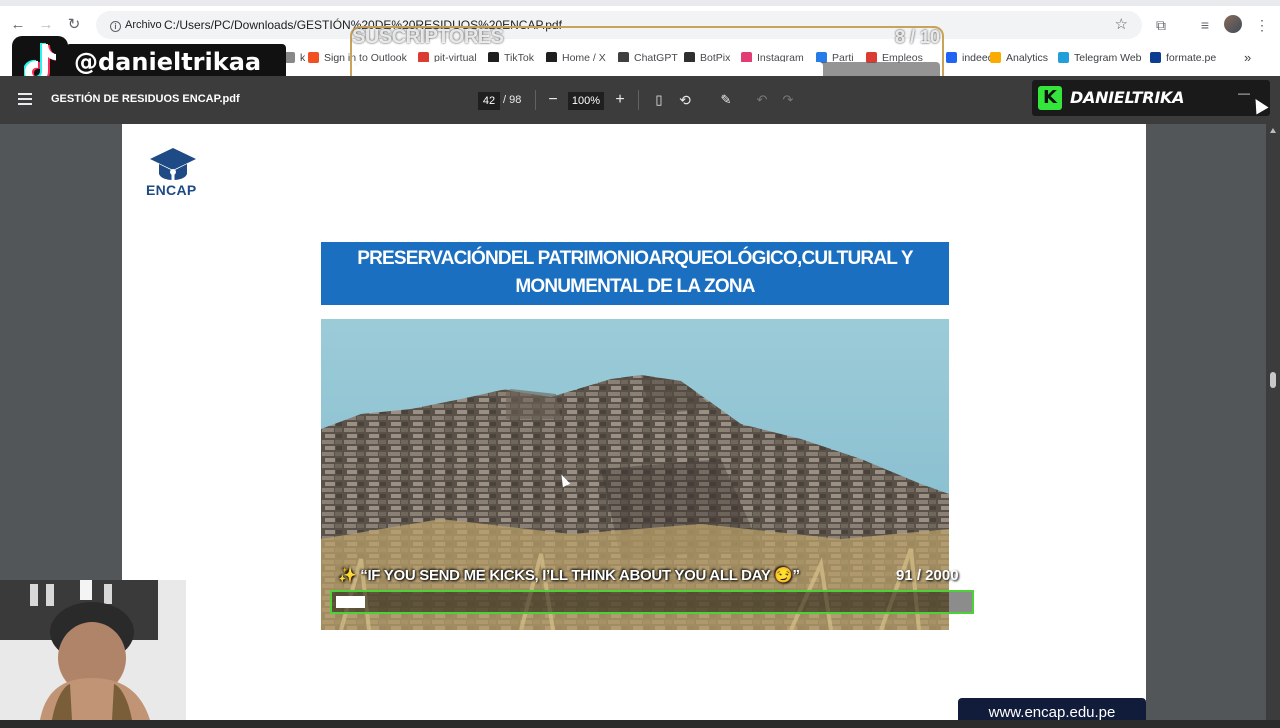  I want to click on webcam-person-image, so click(93, 650).